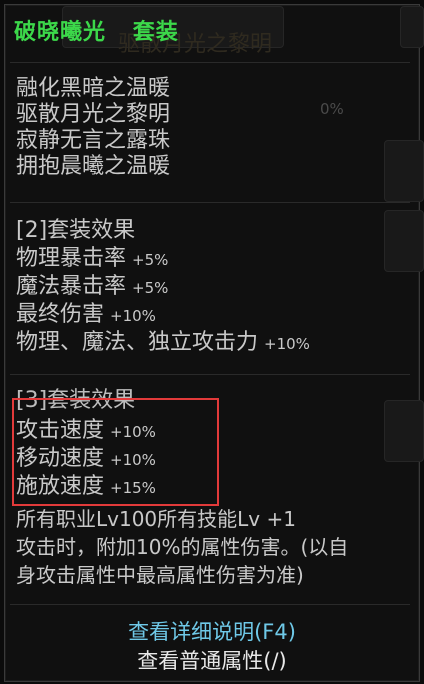 The image size is (424, 684). What do you see at coordinates (71, 286) in the screenshot?
I see `effect-name: 魔法暴击率` at bounding box center [71, 286].